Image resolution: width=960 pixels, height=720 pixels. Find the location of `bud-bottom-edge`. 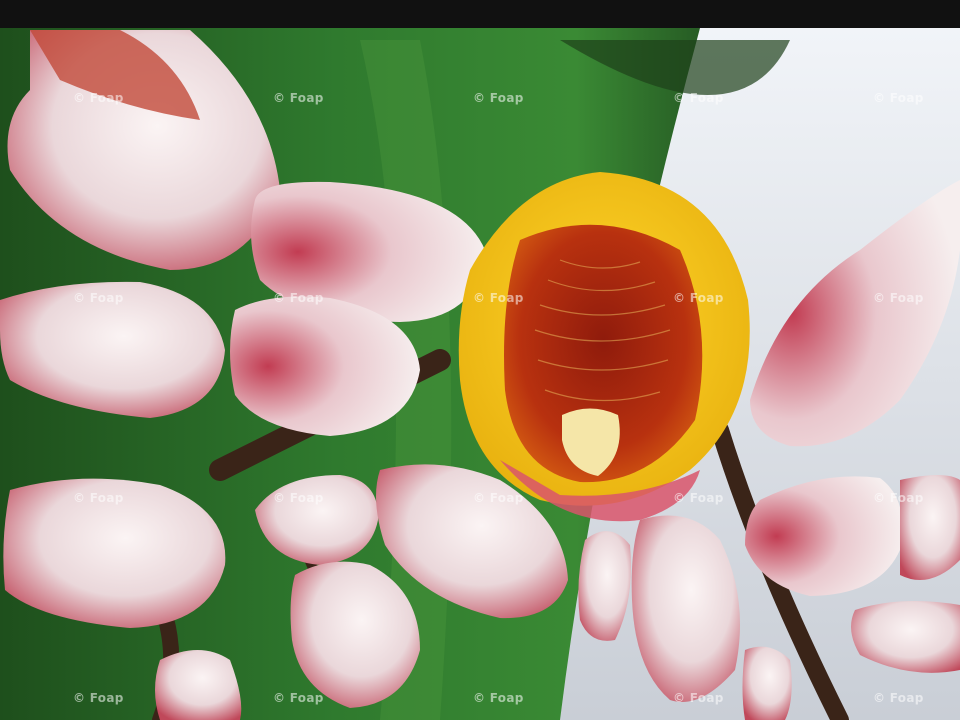

bud-bottom-edge is located at coordinates (767, 683).